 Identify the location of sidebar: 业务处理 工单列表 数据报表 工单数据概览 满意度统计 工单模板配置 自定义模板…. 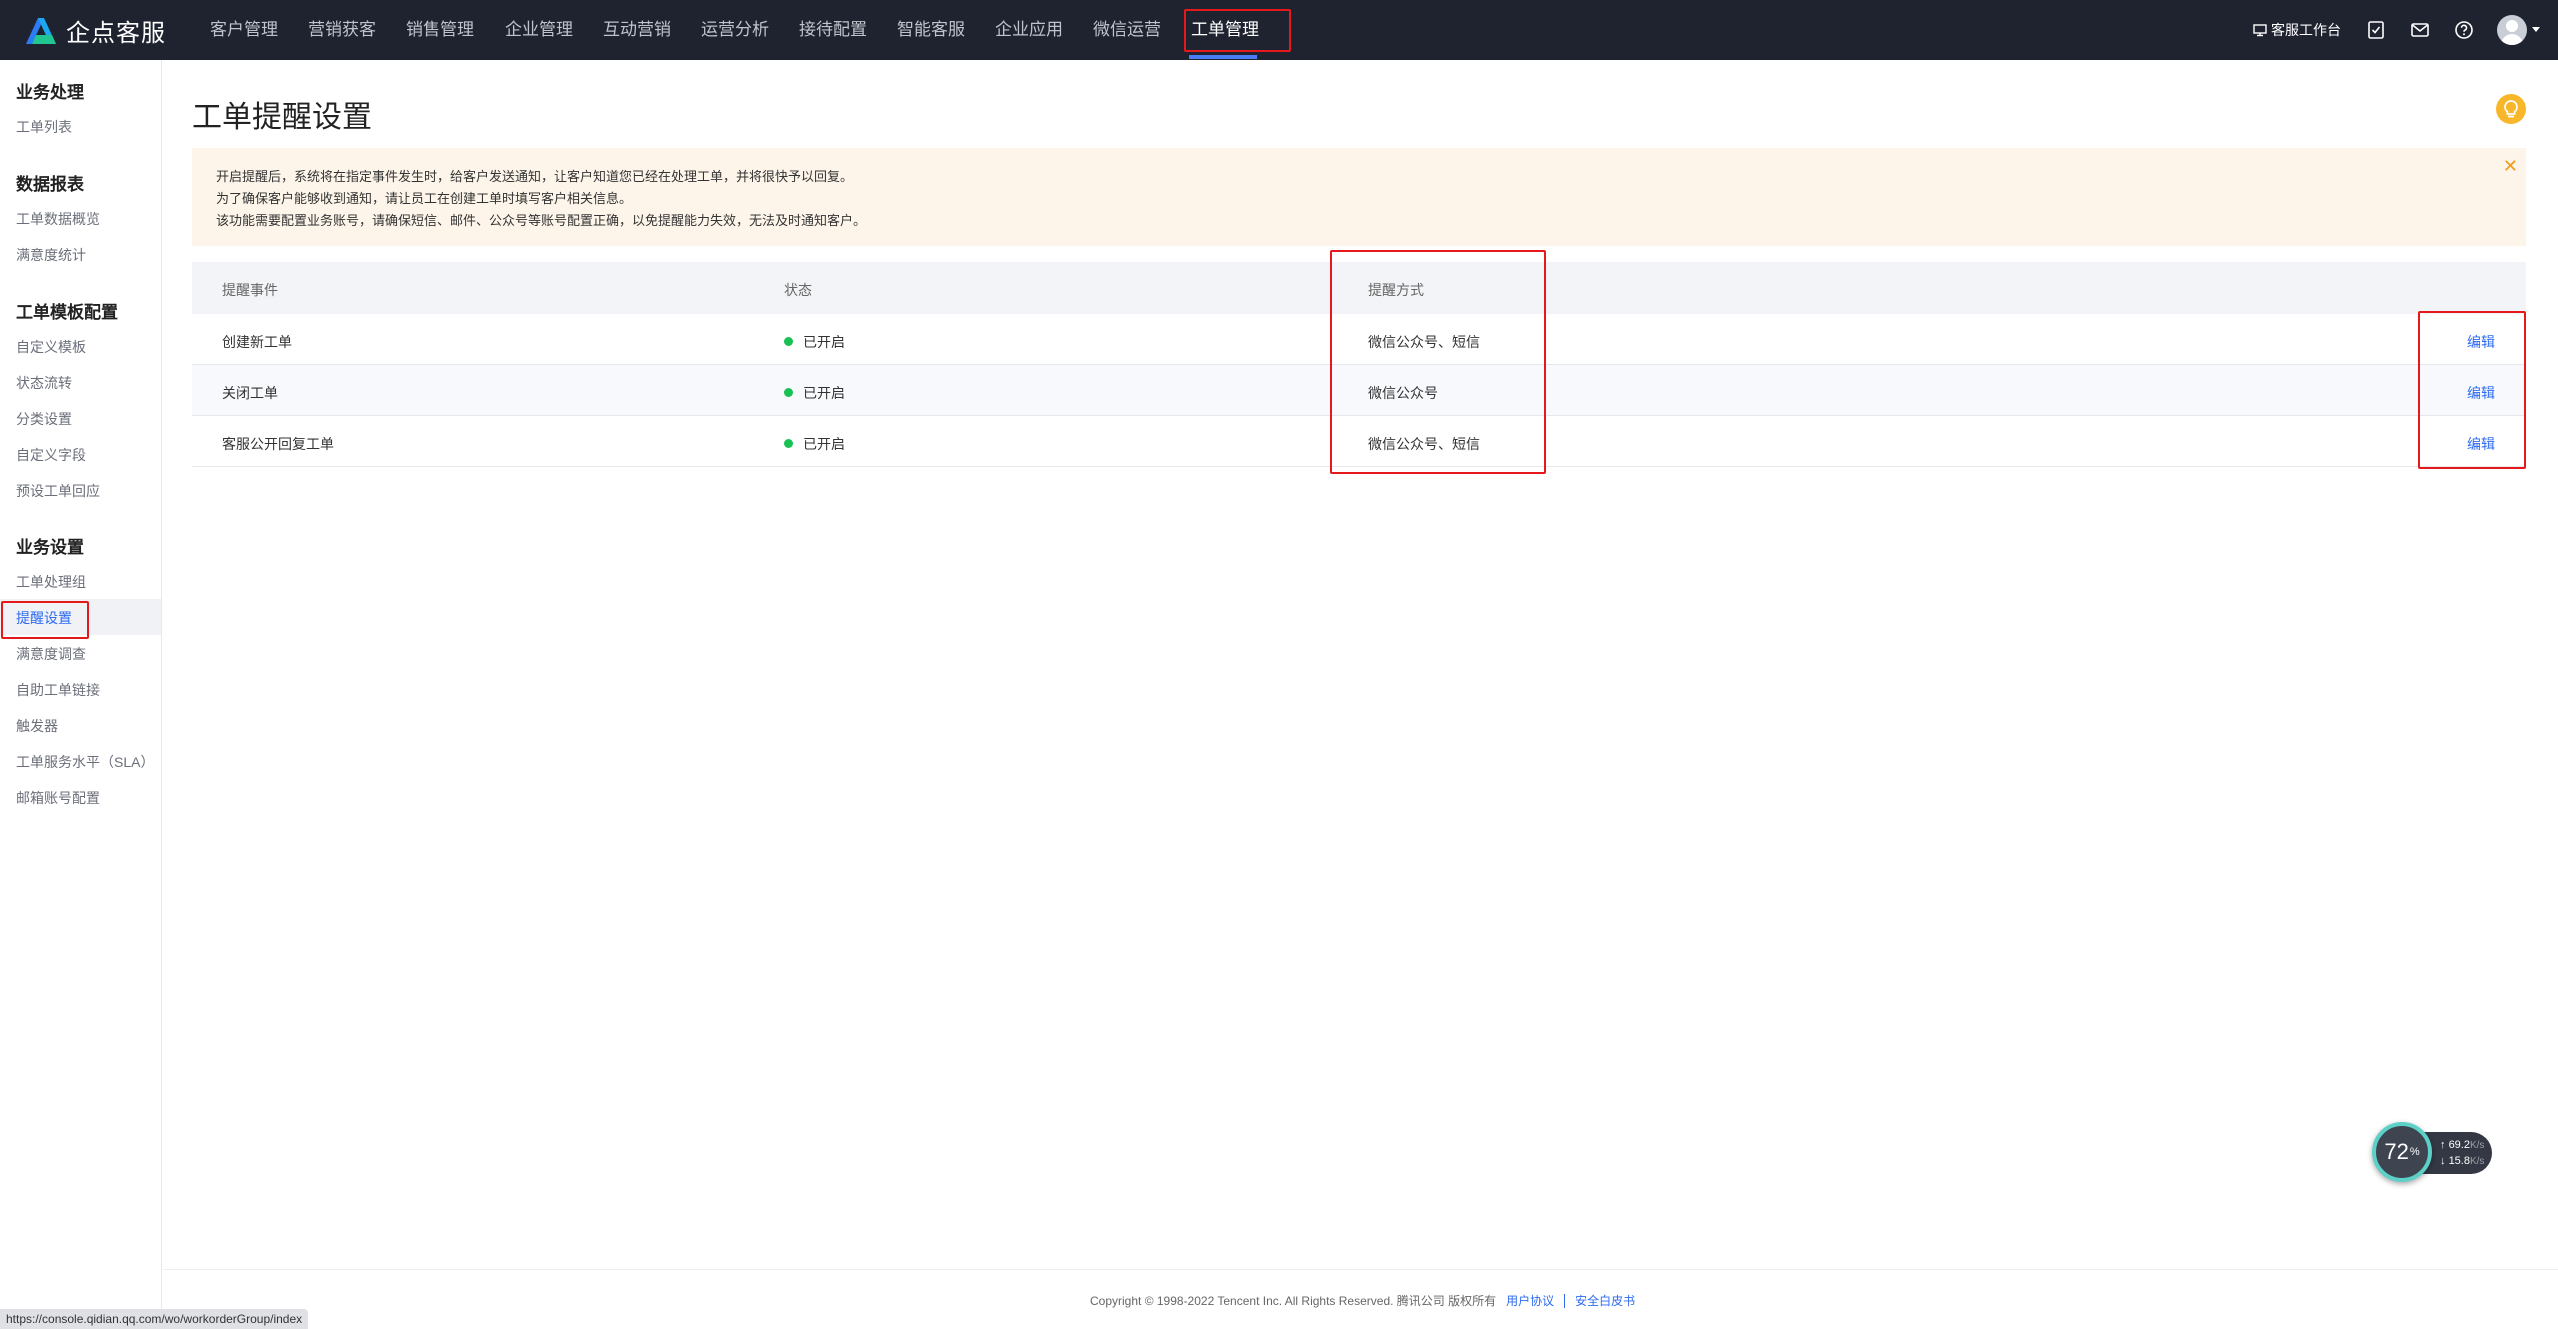
(81, 694).